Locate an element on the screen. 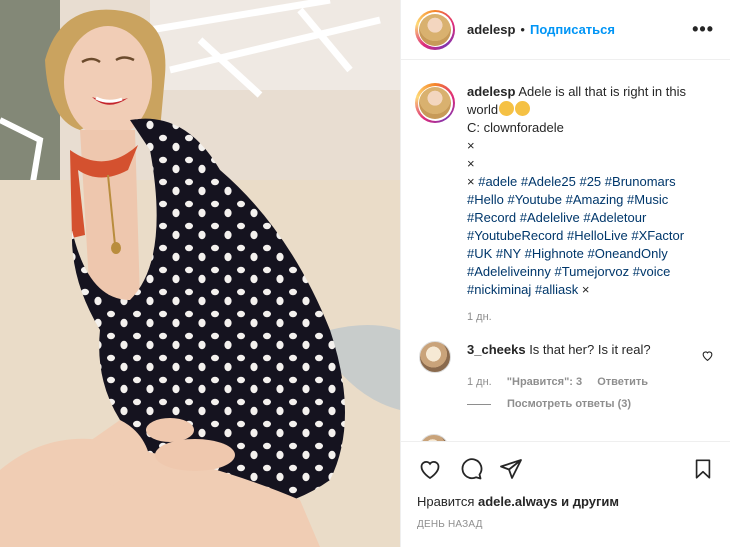 The image size is (730, 547). hashtag-link: #Adeleliveinny is located at coordinates (509, 271).